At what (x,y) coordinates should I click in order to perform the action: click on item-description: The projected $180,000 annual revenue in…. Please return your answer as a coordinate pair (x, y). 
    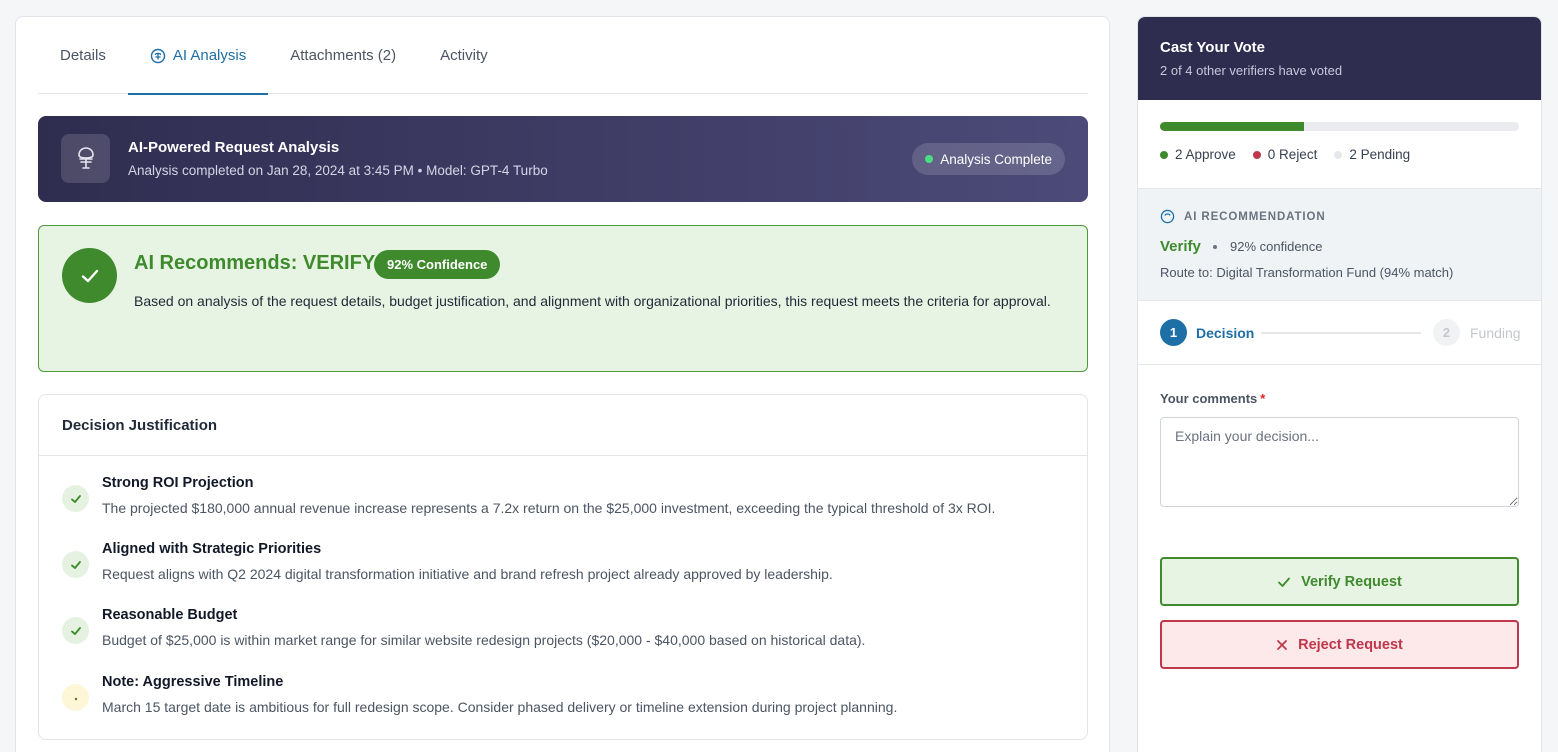
    Looking at the image, I should click on (549, 508).